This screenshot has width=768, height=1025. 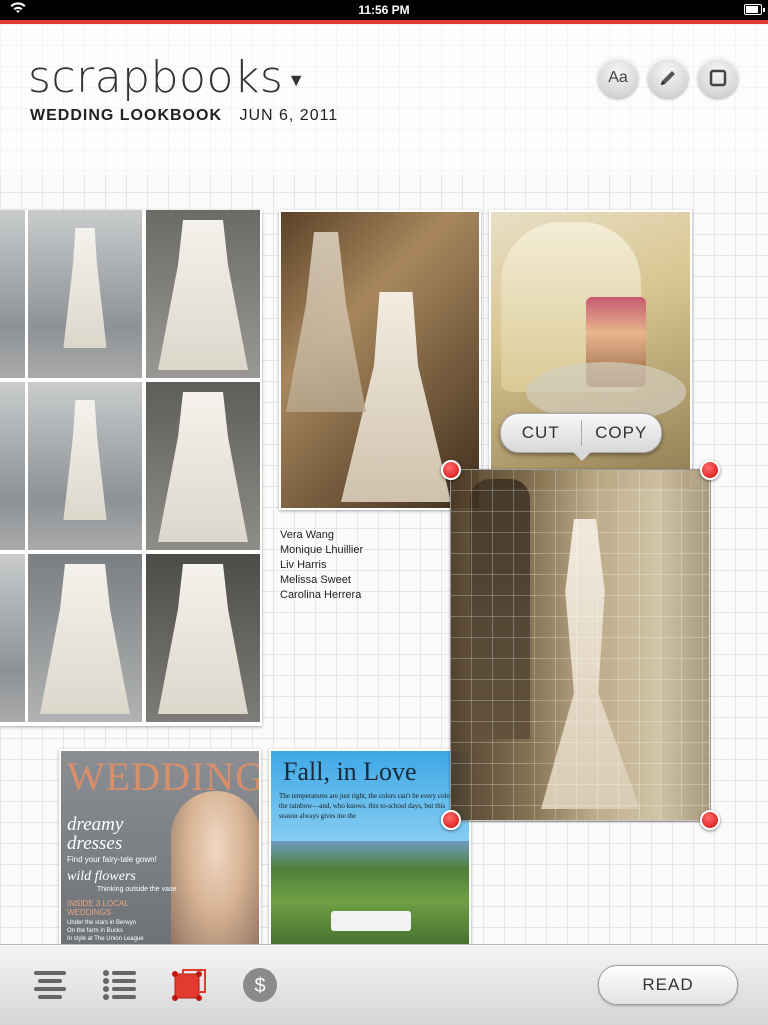 What do you see at coordinates (668, 985) in the screenshot?
I see `read-button: READ` at bounding box center [668, 985].